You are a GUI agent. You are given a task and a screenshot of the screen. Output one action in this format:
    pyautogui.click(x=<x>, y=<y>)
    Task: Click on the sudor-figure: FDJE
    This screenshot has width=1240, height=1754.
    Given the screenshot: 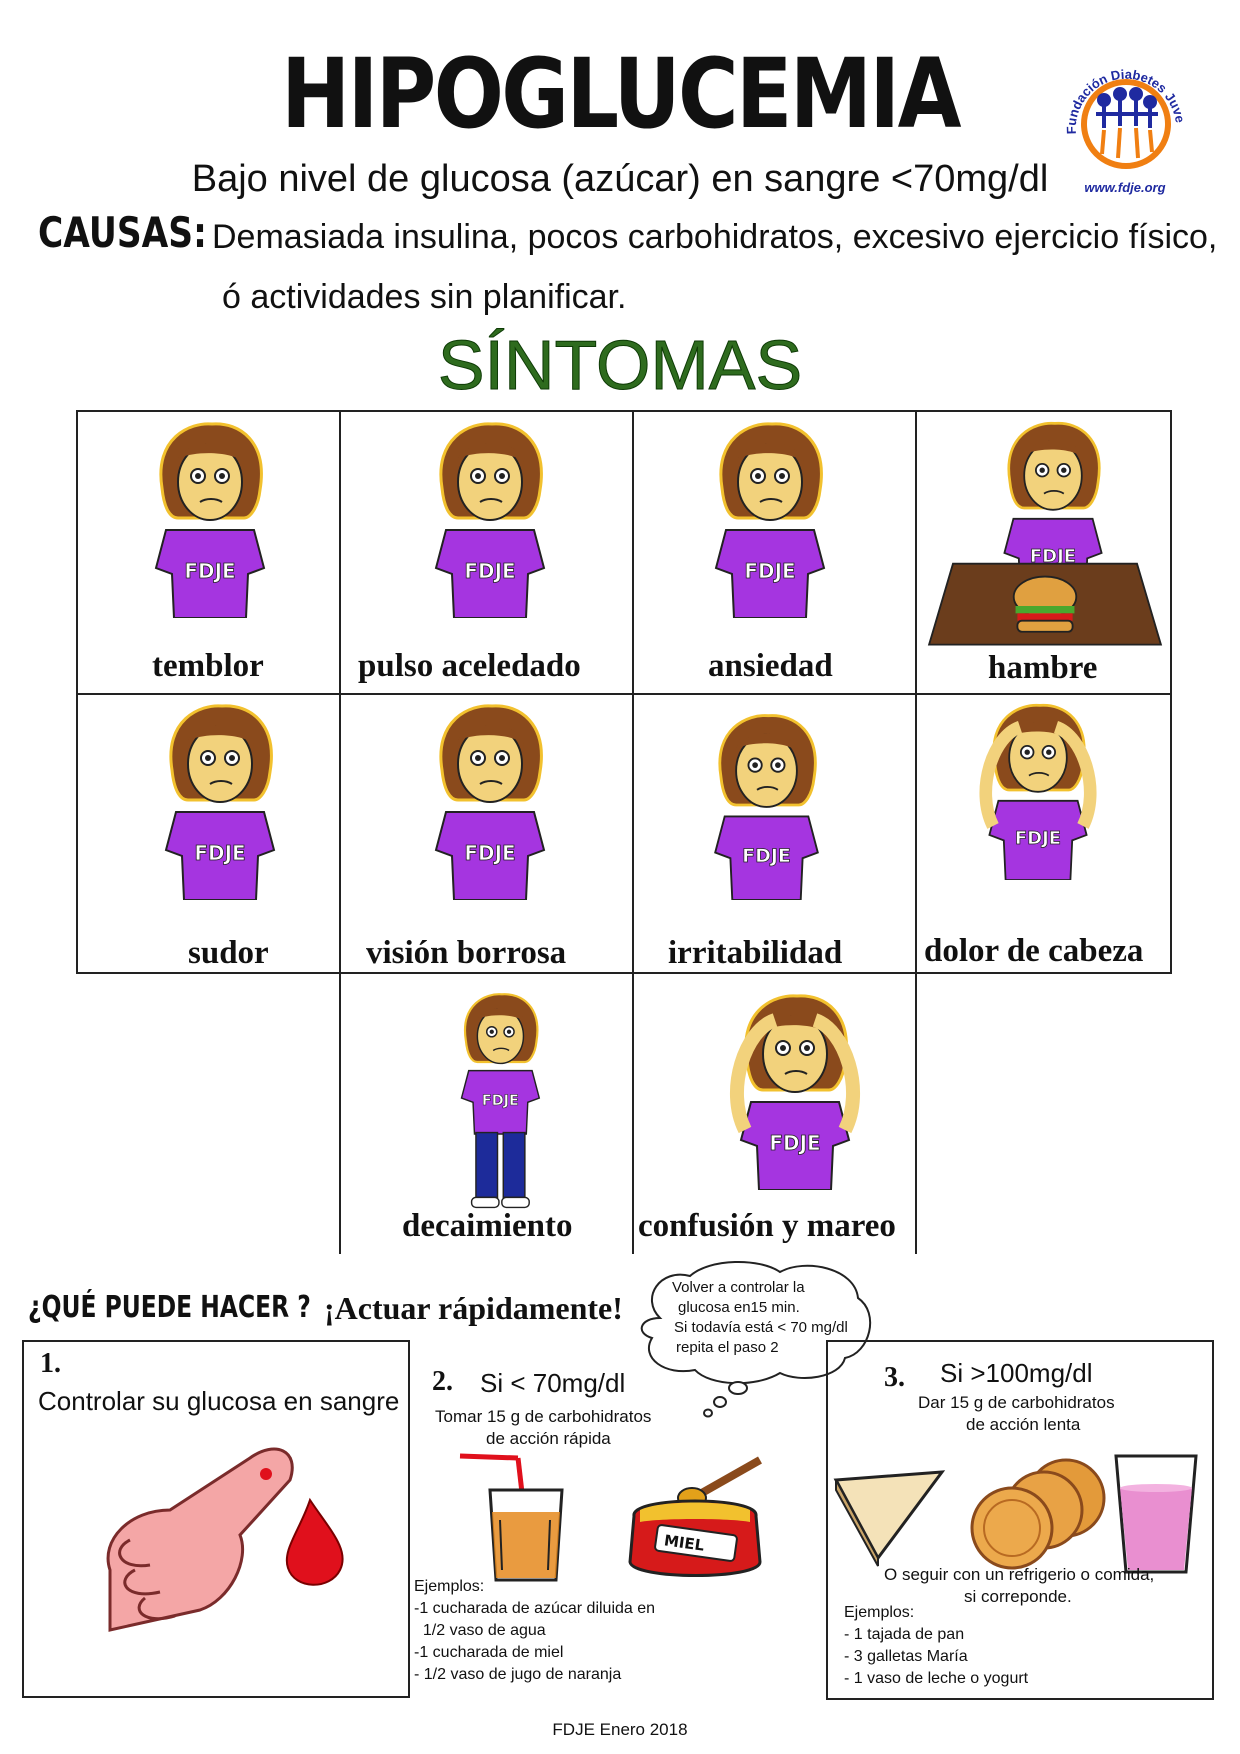 What is the action you would take?
    pyautogui.click(x=220, y=802)
    